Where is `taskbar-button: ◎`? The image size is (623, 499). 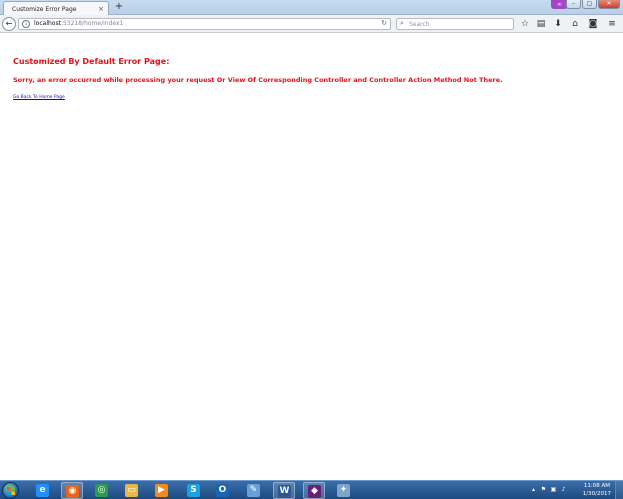
taskbar-button: ◎ is located at coordinates (102, 490).